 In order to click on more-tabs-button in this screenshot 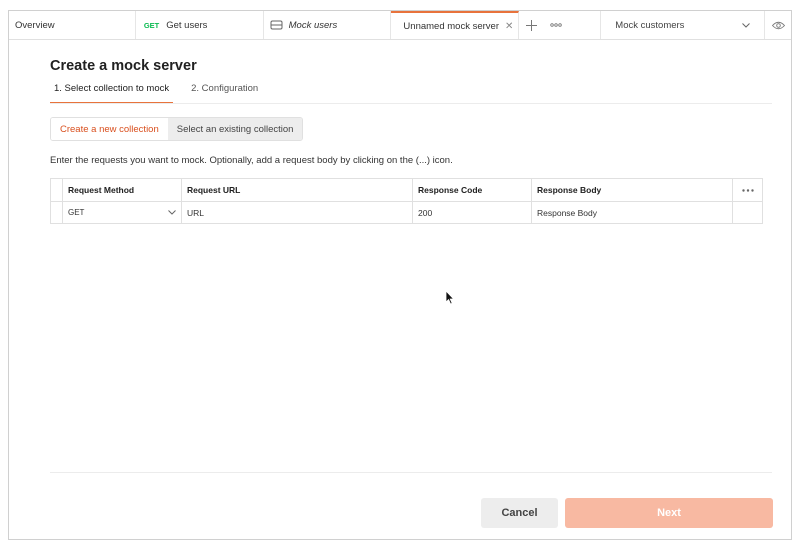, I will do `click(556, 25)`.